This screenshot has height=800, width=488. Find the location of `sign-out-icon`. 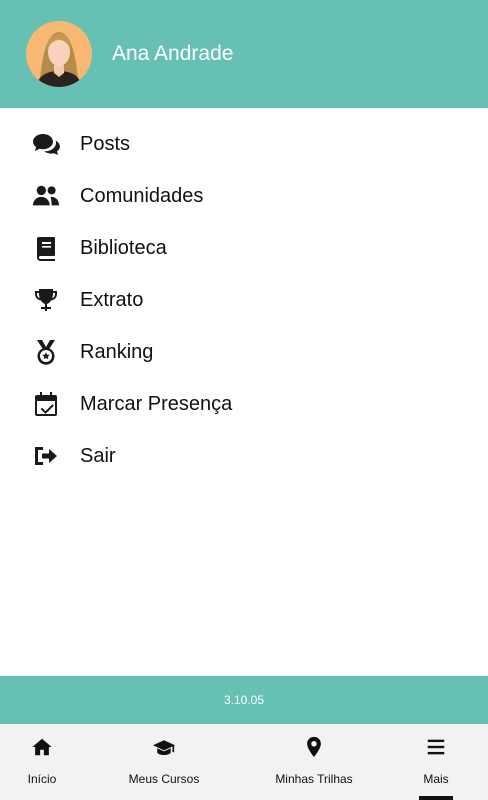

sign-out-icon is located at coordinates (46, 456).